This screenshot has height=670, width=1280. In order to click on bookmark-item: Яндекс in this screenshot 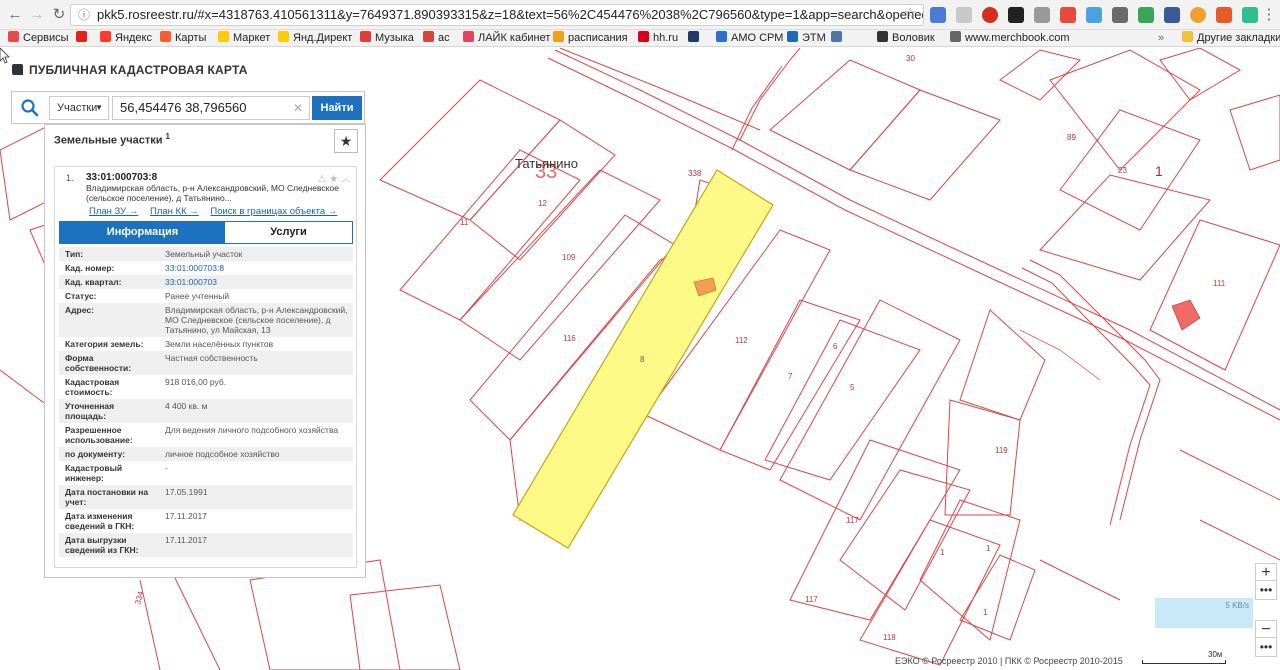, I will do `click(126, 38)`.